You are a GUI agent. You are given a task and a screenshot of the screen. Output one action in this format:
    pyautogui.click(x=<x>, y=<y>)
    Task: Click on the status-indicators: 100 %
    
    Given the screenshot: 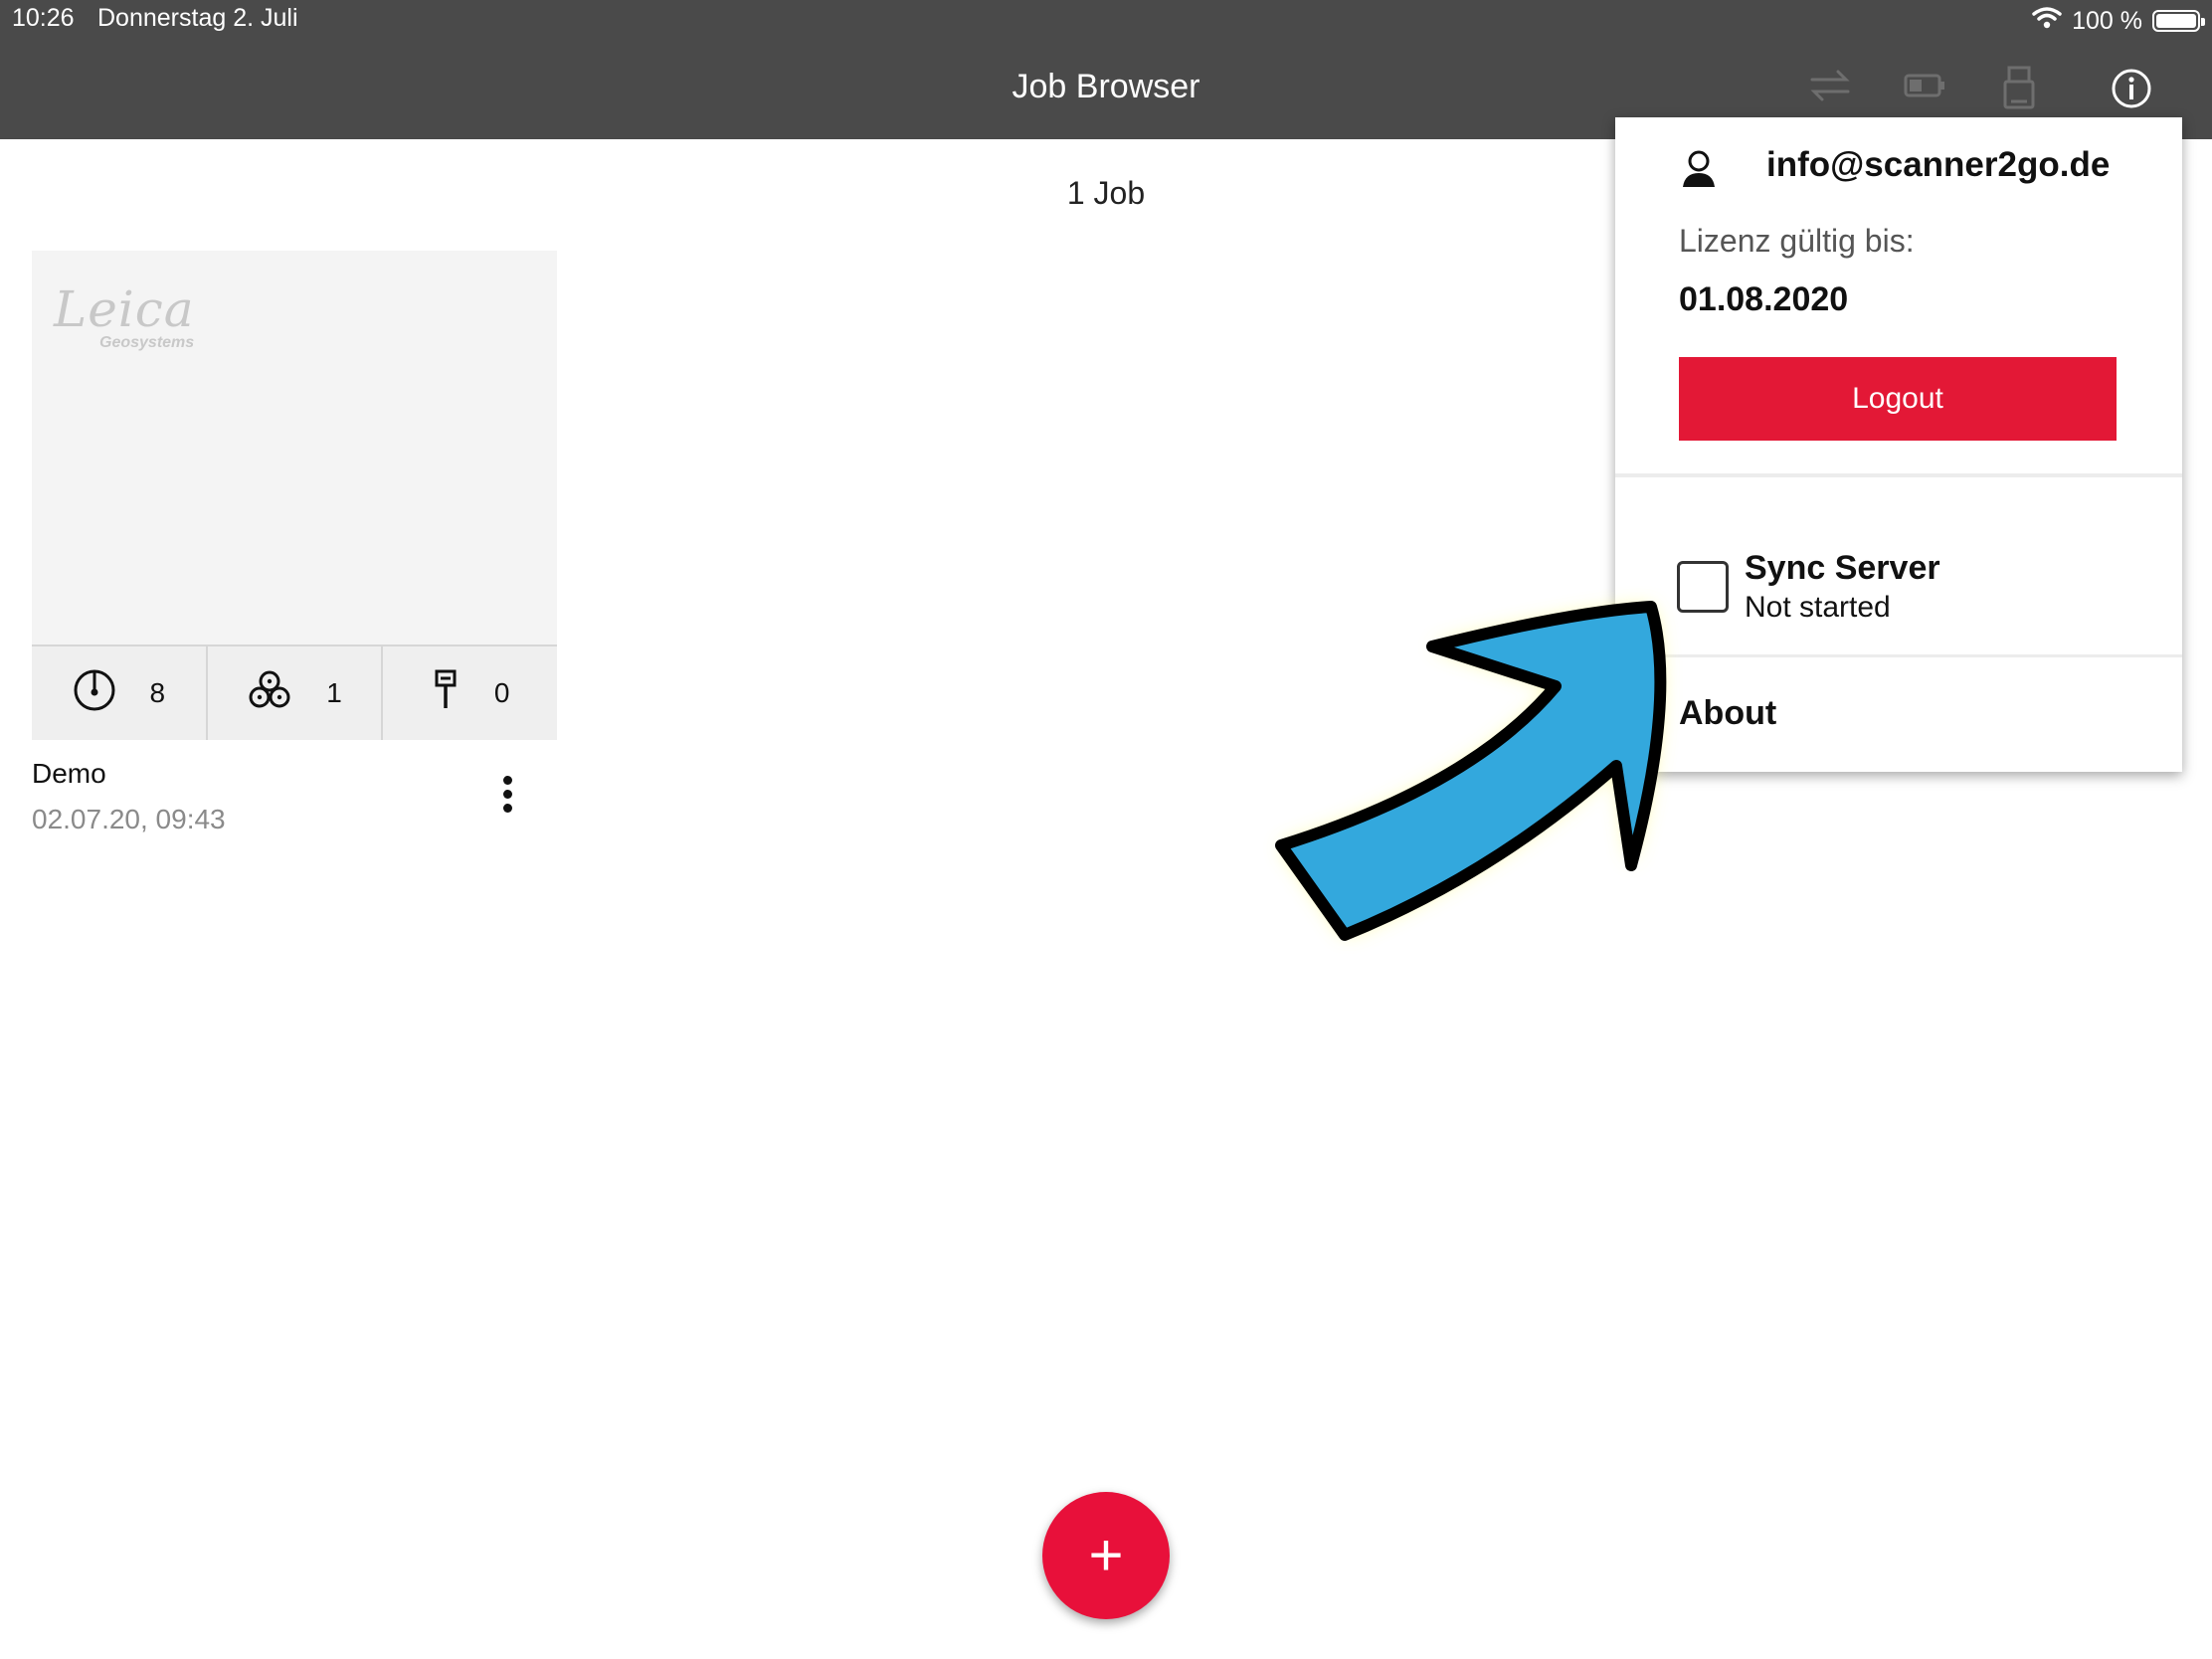 What is the action you would take?
    pyautogui.click(x=2118, y=21)
    